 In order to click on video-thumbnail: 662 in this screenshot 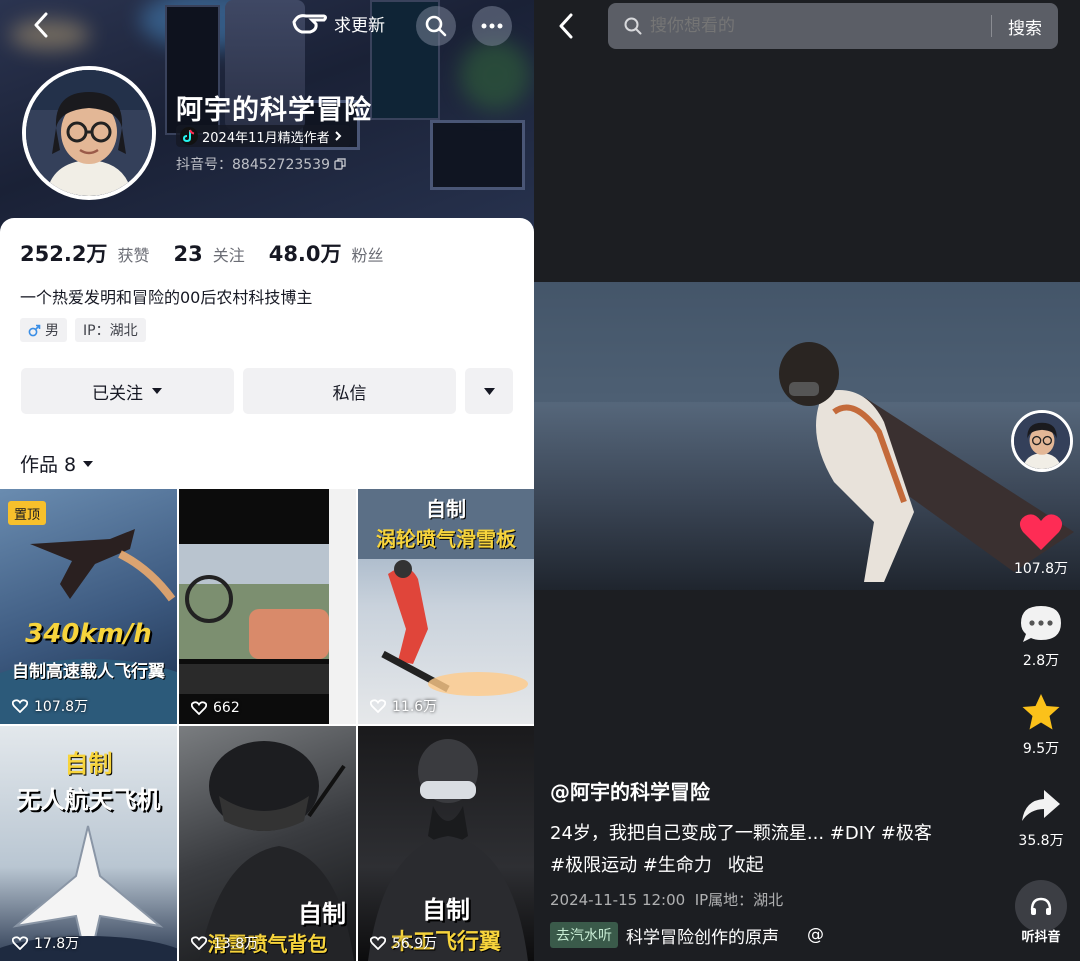, I will do `click(267, 606)`.